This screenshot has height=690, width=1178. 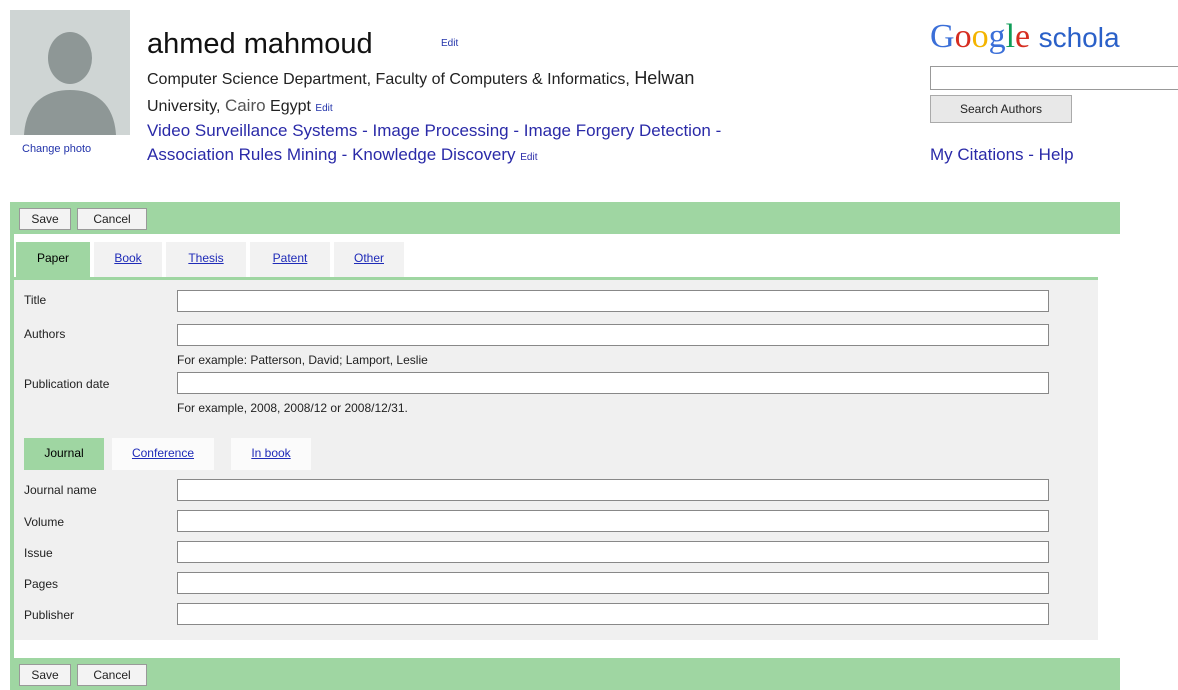 I want to click on tab-patent: Patent, so click(x=290, y=259).